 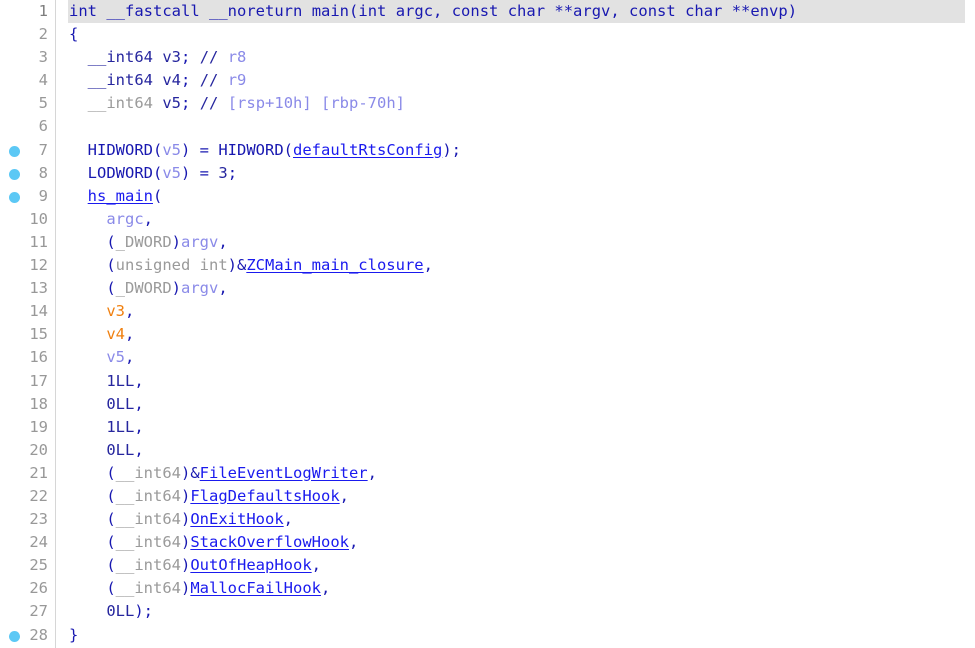 I want to click on code-line: 9 hs_main(, so click(x=487, y=196).